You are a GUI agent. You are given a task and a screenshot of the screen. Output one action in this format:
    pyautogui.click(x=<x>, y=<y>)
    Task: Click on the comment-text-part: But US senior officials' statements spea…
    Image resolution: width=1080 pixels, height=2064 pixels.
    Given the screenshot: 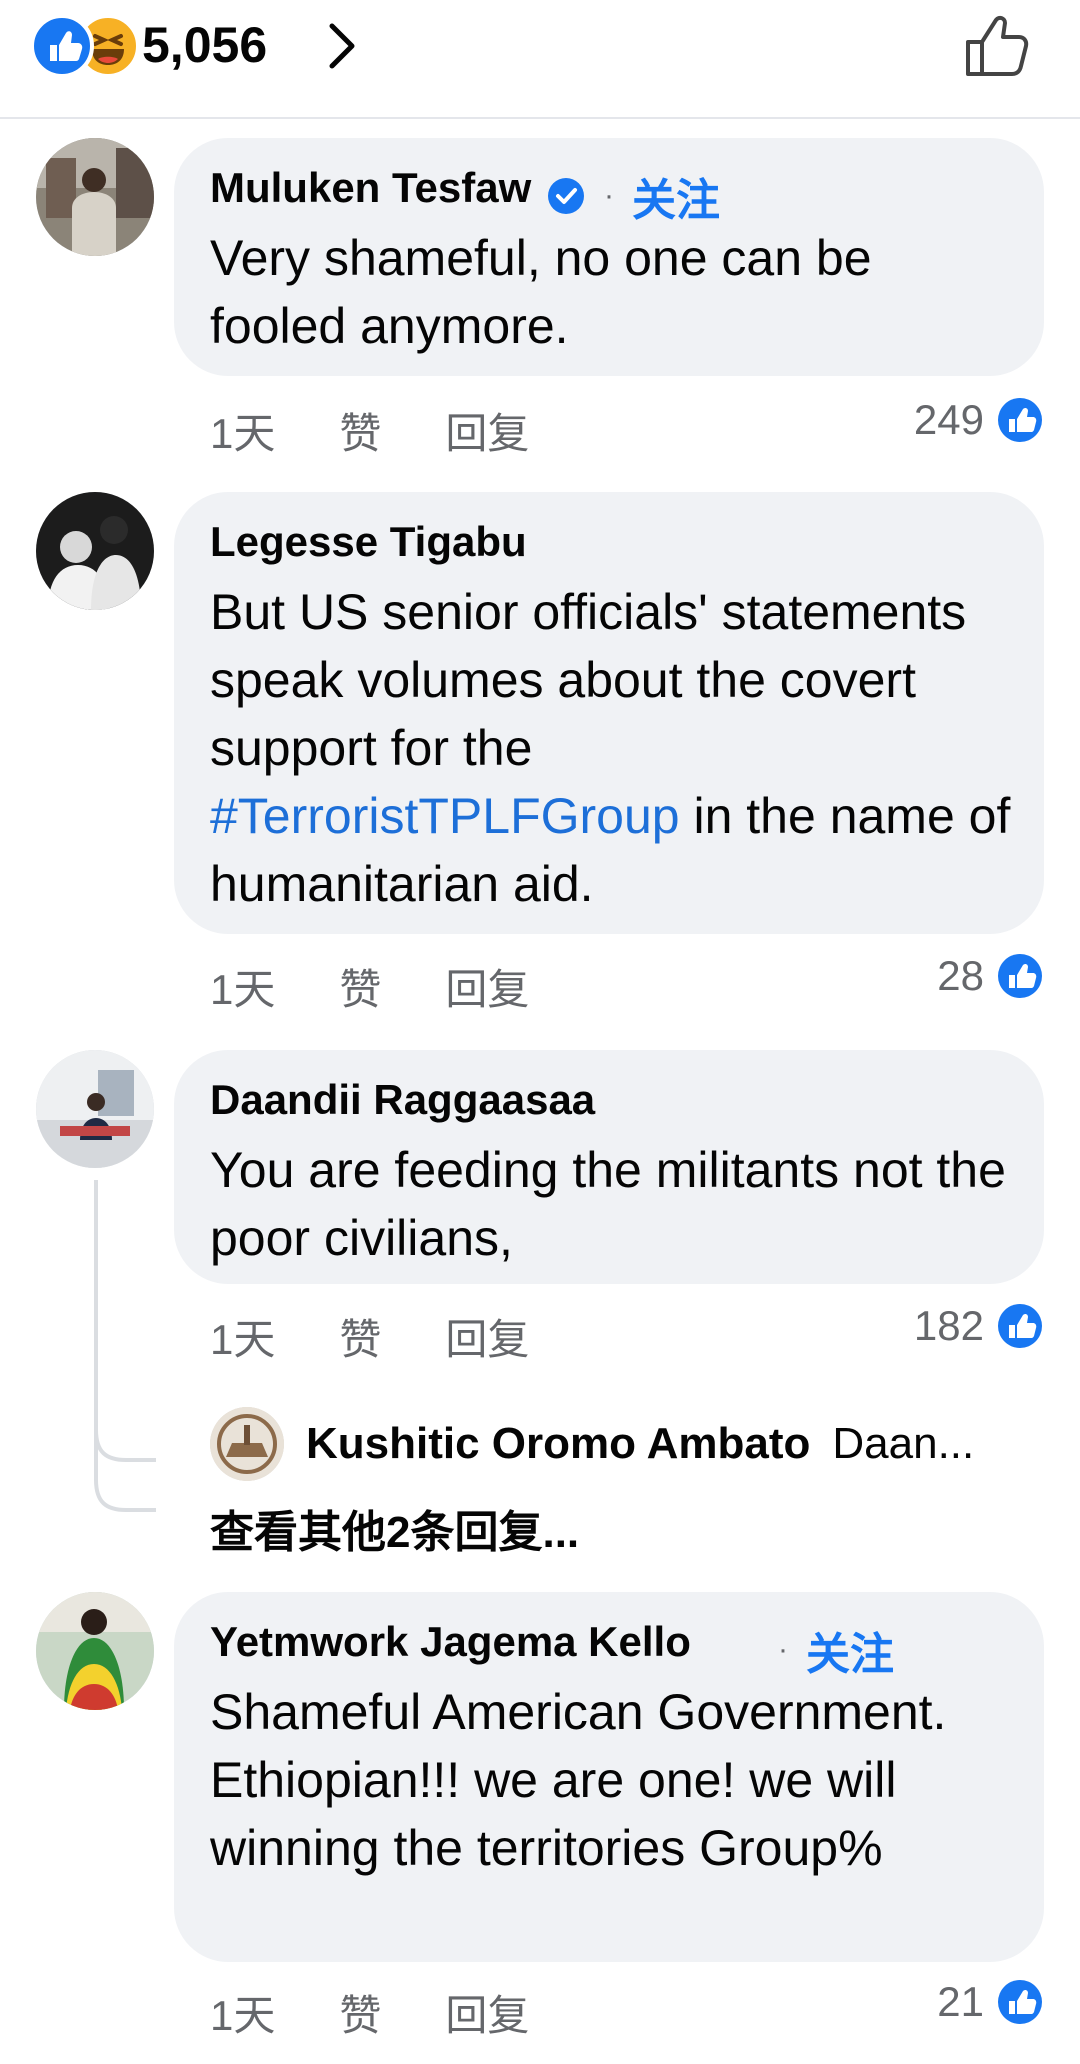 What is the action you would take?
    pyautogui.click(x=588, y=680)
    